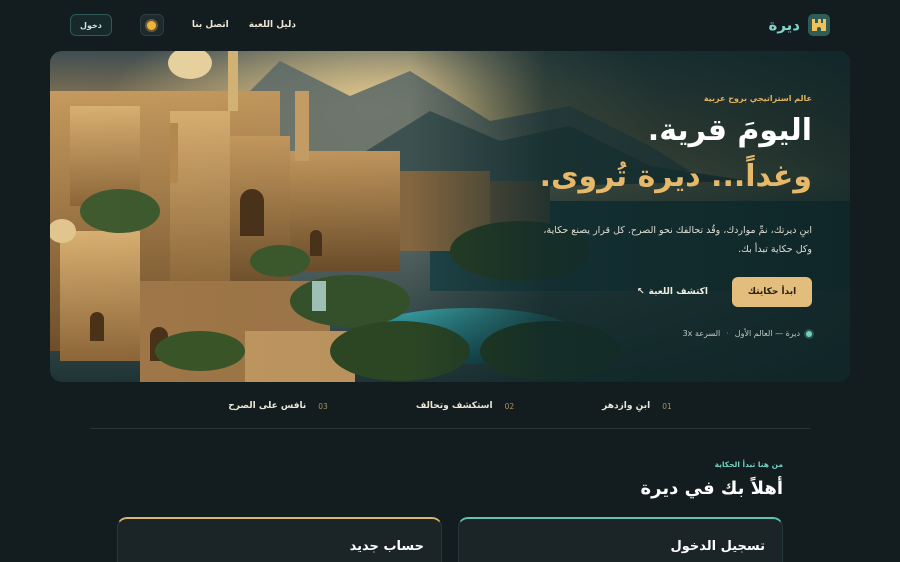  Describe the element at coordinates (386, 546) in the screenshot. I see `new-account-card-title: حساب جديد` at that location.